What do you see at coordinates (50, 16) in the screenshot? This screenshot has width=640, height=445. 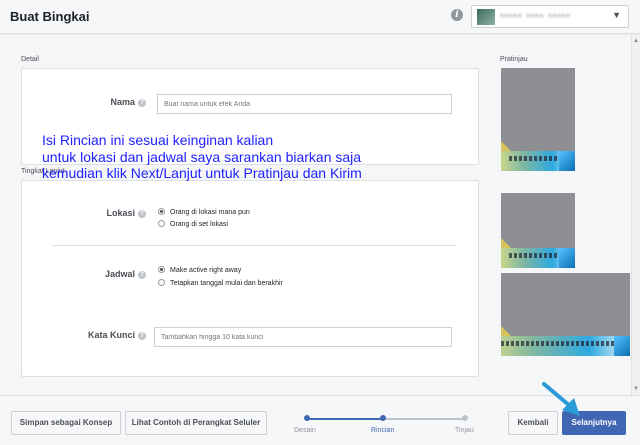 I see `dialog-title: Buat Bingkai` at bounding box center [50, 16].